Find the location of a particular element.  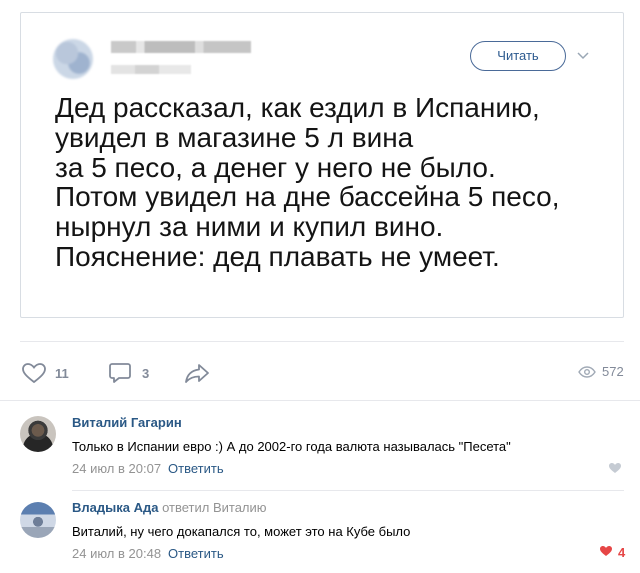

comment-meta: 24 июл в 20:48 Ответить is located at coordinates (148, 553).